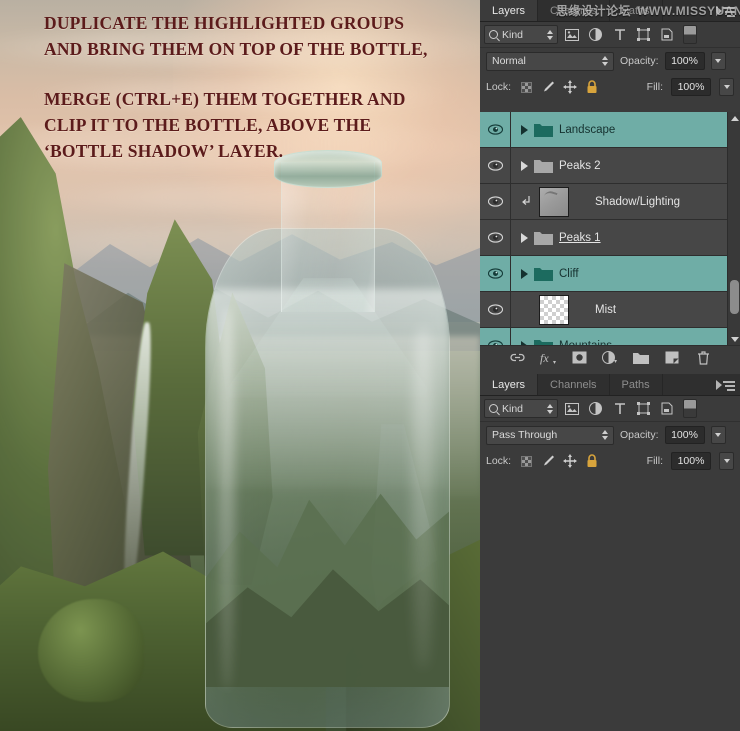 This screenshot has height=731, width=740. What do you see at coordinates (610, 358) in the screenshot?
I see `new-adjustment-layer-icon` at bounding box center [610, 358].